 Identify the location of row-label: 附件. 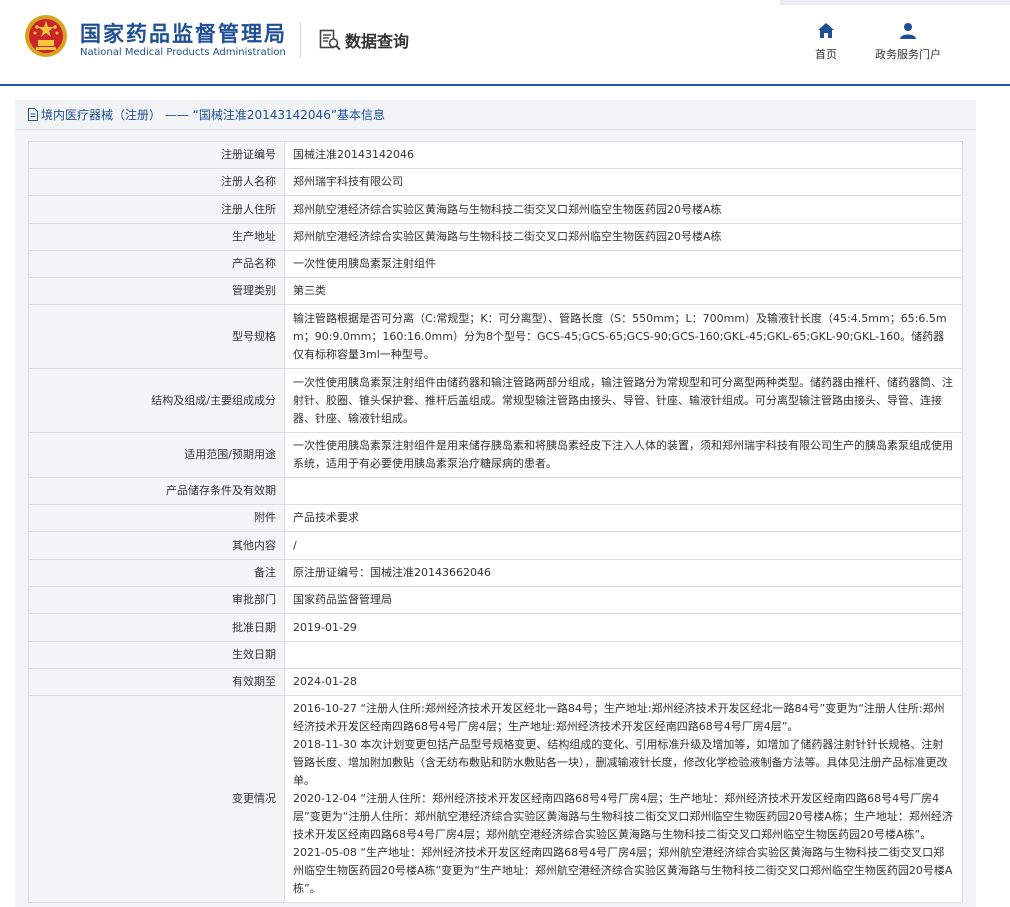
(156, 518).